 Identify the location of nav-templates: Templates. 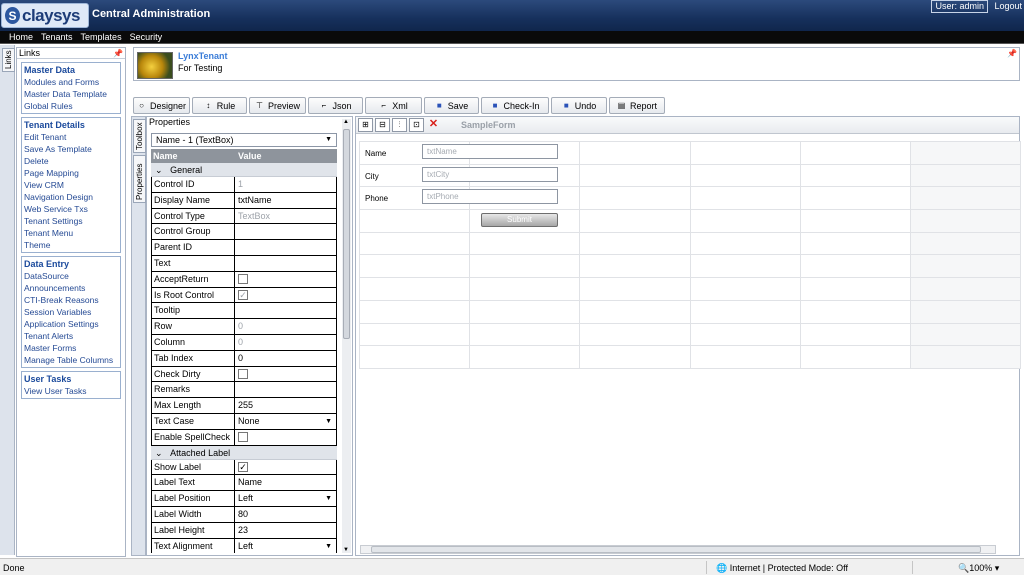
(101, 37).